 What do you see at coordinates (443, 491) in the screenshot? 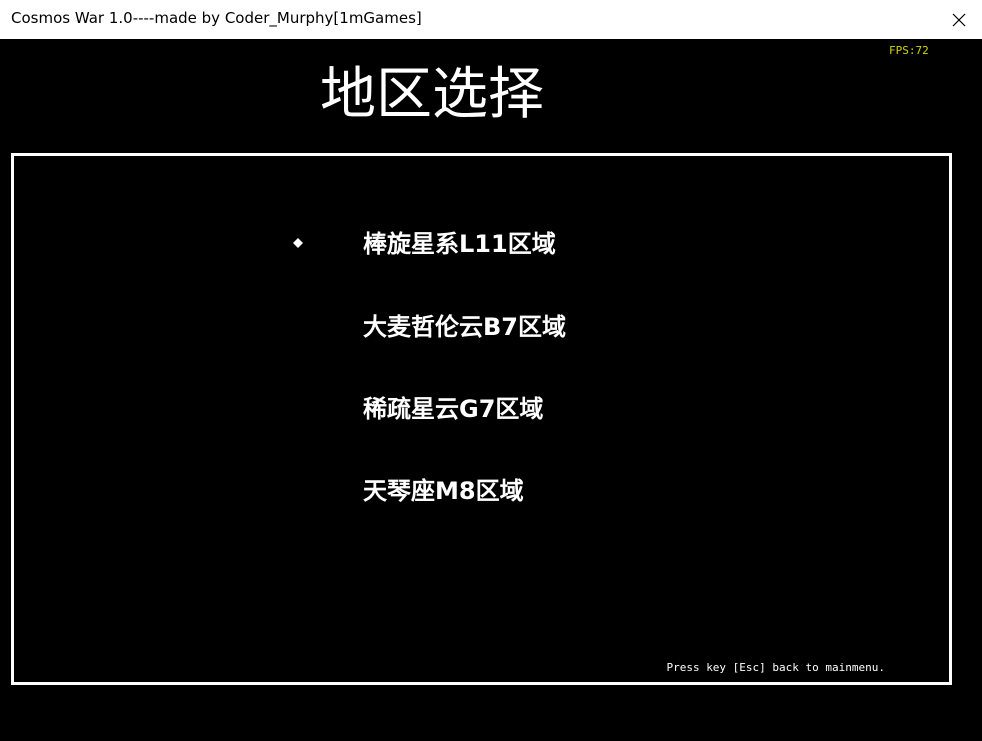
I see `region-option-m8: 天琴座M8区域` at bounding box center [443, 491].